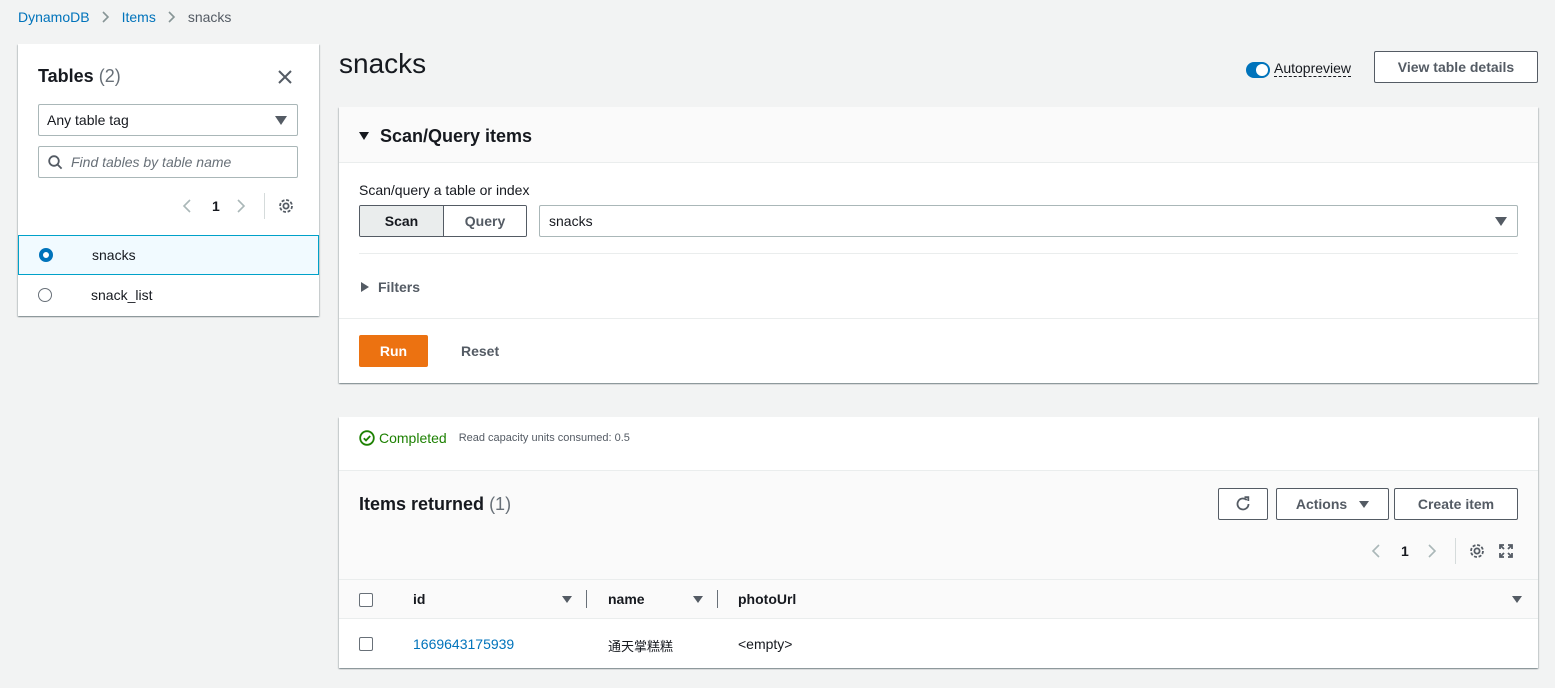 This screenshot has height=688, width=1555. Describe the element at coordinates (66, 76) in the screenshot. I see `tables-title-text: Tables` at that location.